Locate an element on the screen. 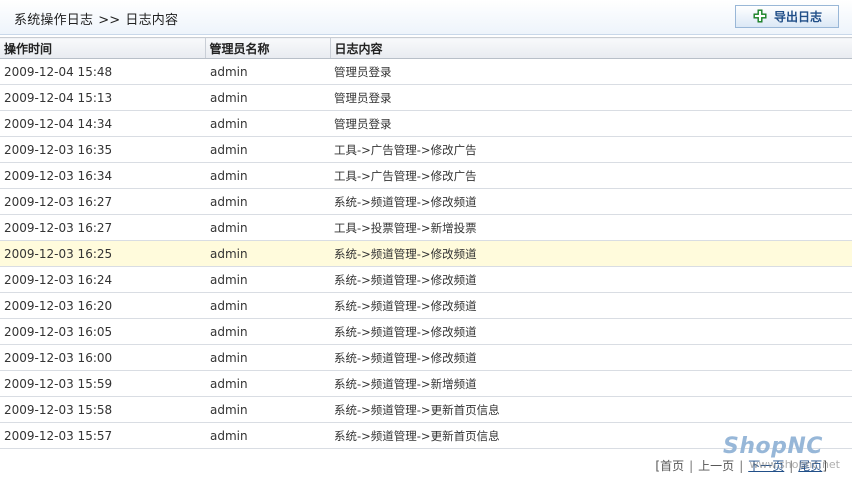  export-log-button: 导出日志 is located at coordinates (787, 16).